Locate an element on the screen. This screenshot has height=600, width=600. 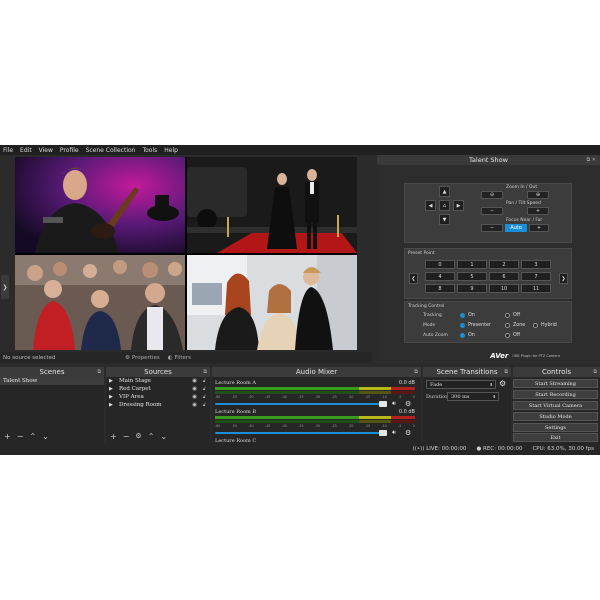
focus-auto-button: Auto is located at coordinates (516, 228).